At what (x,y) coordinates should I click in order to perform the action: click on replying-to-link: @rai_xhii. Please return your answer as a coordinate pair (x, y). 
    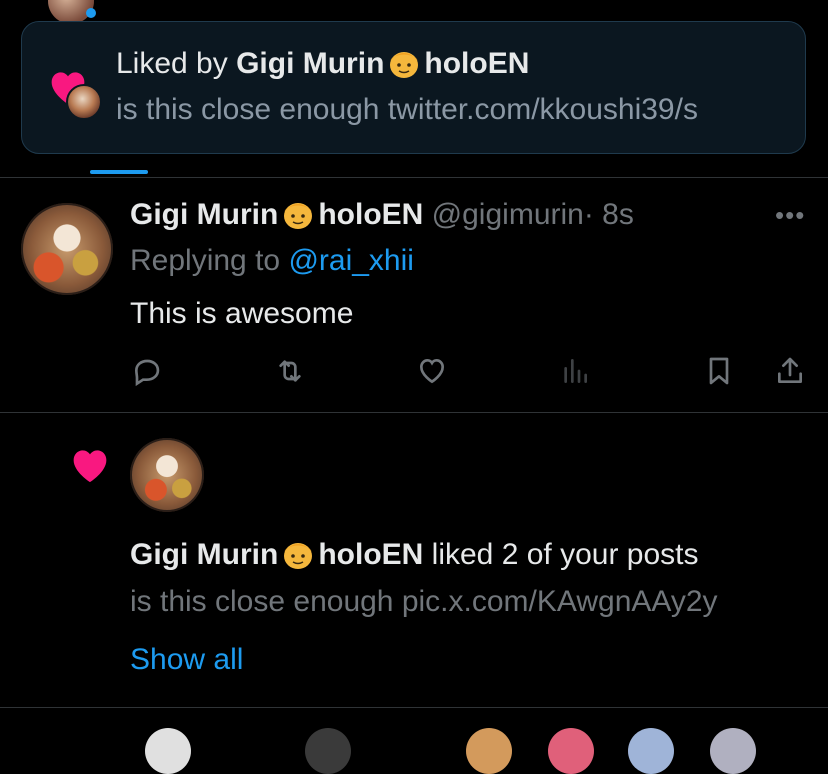
    Looking at the image, I should click on (351, 260).